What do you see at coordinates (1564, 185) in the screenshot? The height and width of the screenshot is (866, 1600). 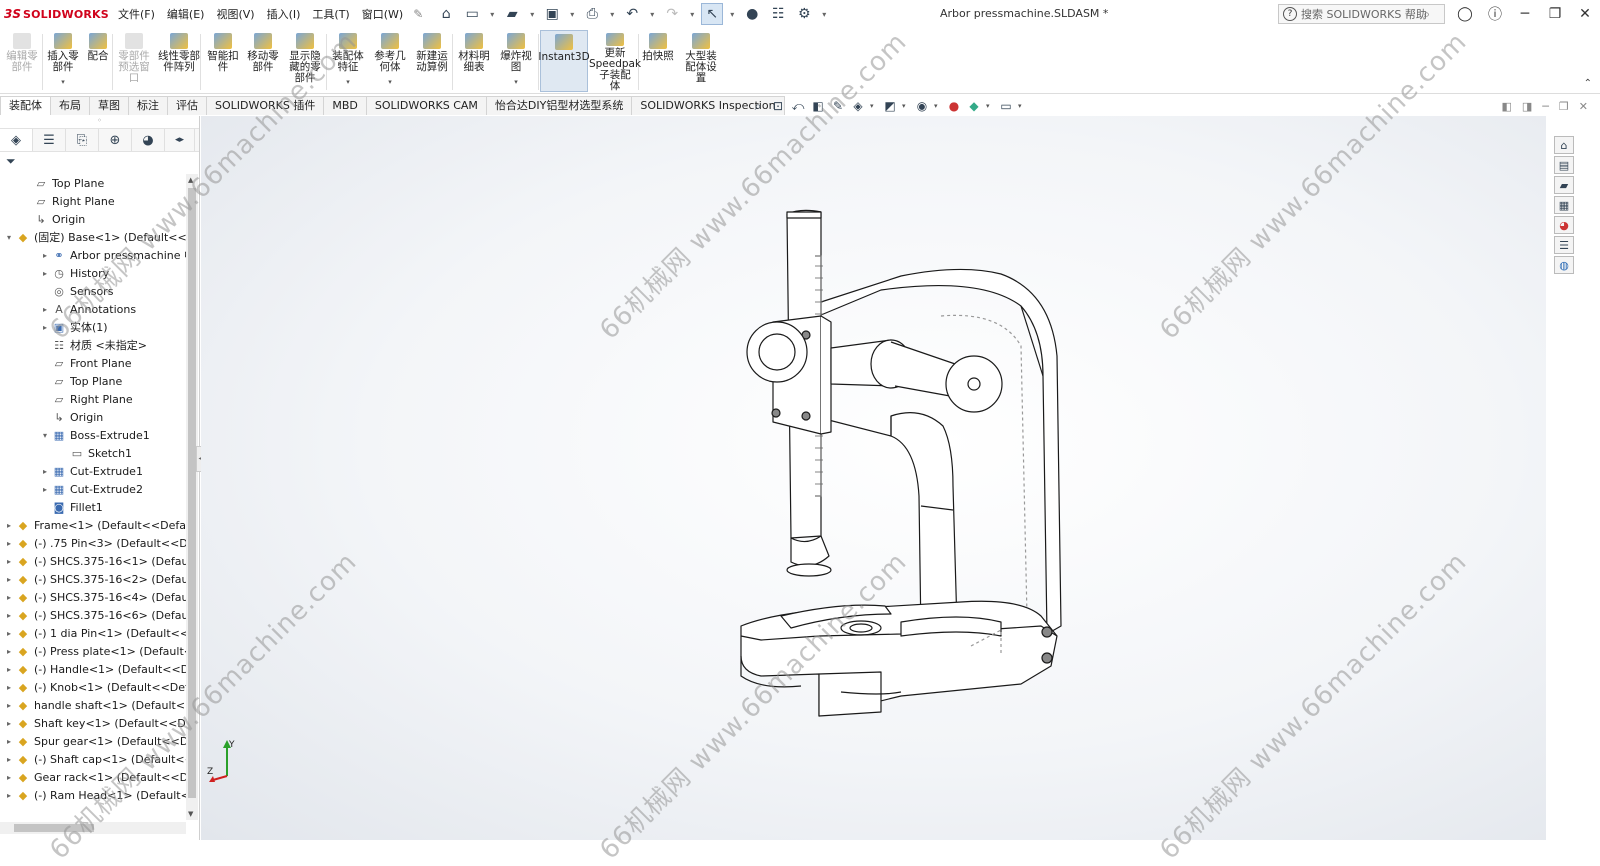 I see `file-explorer-icon: ▰` at bounding box center [1564, 185].